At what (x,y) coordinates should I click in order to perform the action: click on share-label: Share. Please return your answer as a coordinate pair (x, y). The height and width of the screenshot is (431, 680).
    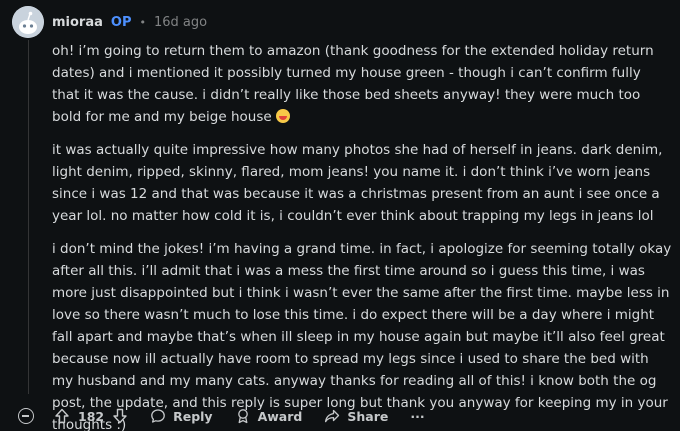
    Looking at the image, I should click on (368, 416).